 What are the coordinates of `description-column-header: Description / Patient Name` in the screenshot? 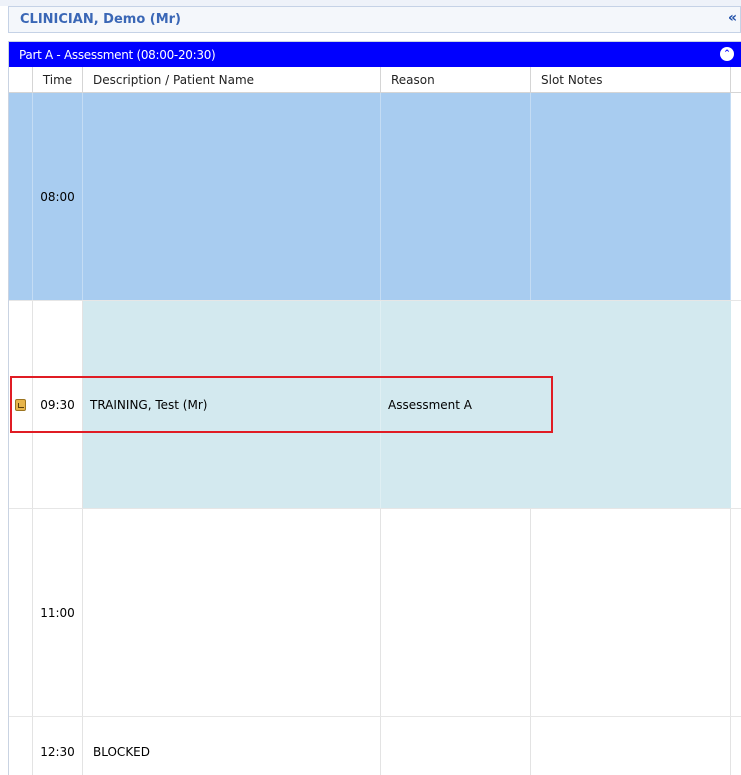 It's located at (232, 80).